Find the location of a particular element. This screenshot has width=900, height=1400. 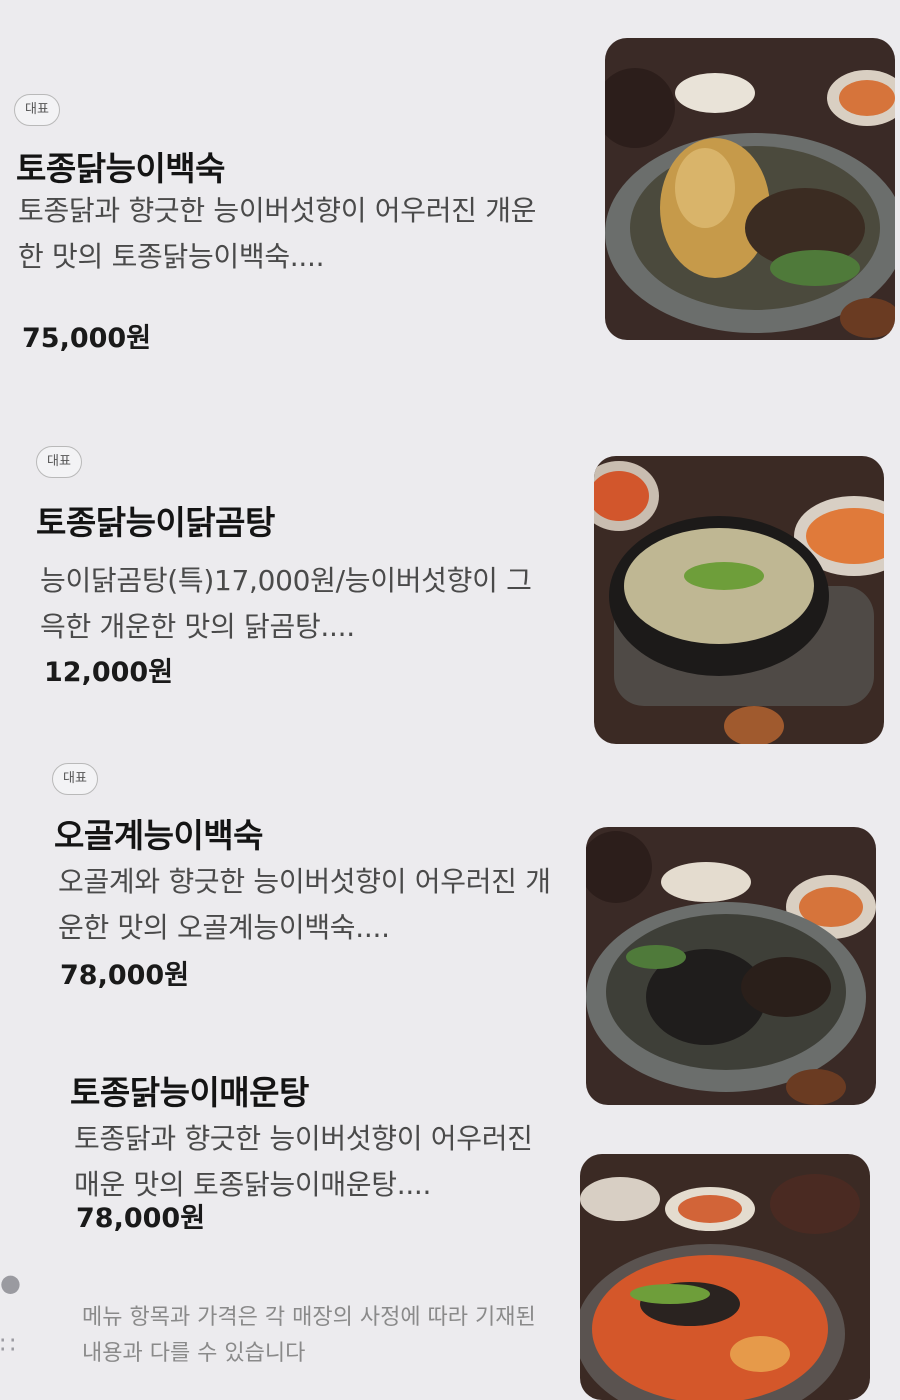

menu-item-name: 토종닭능이매운탕 is located at coordinates (189, 1092).